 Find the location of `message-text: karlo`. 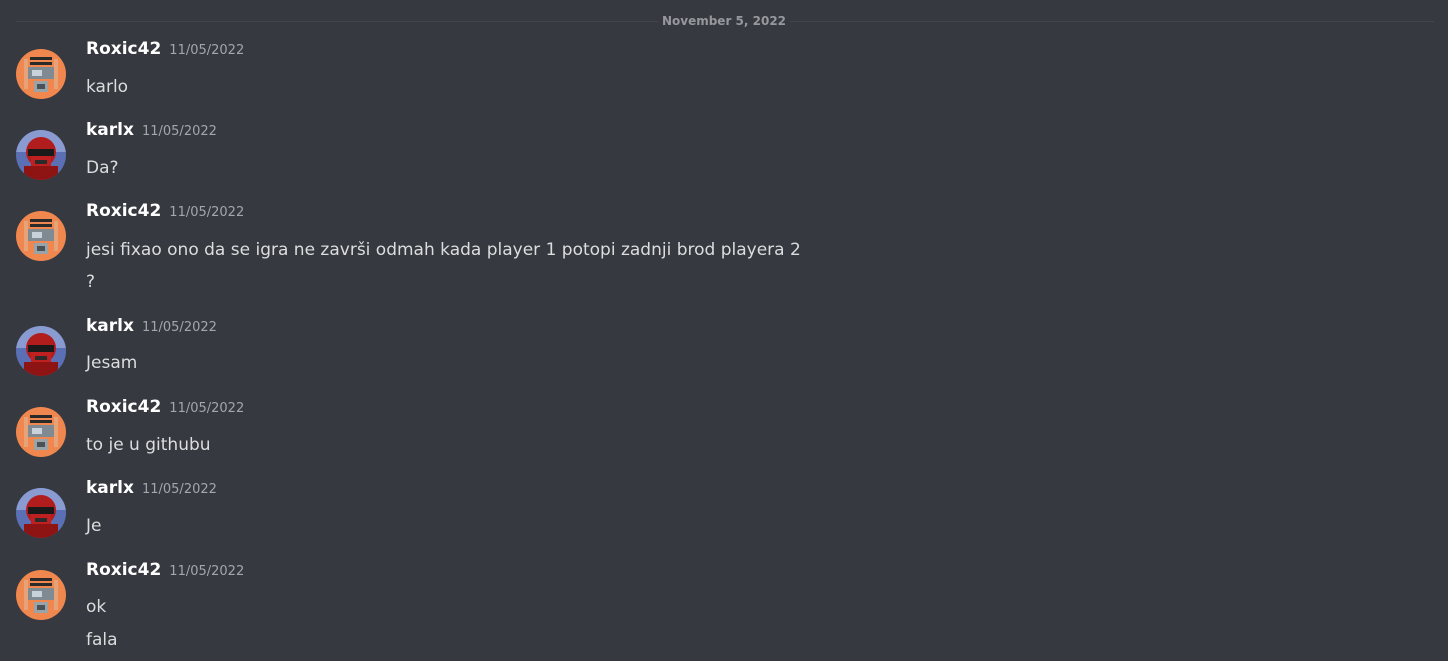

message-text: karlo is located at coordinates (107, 87).